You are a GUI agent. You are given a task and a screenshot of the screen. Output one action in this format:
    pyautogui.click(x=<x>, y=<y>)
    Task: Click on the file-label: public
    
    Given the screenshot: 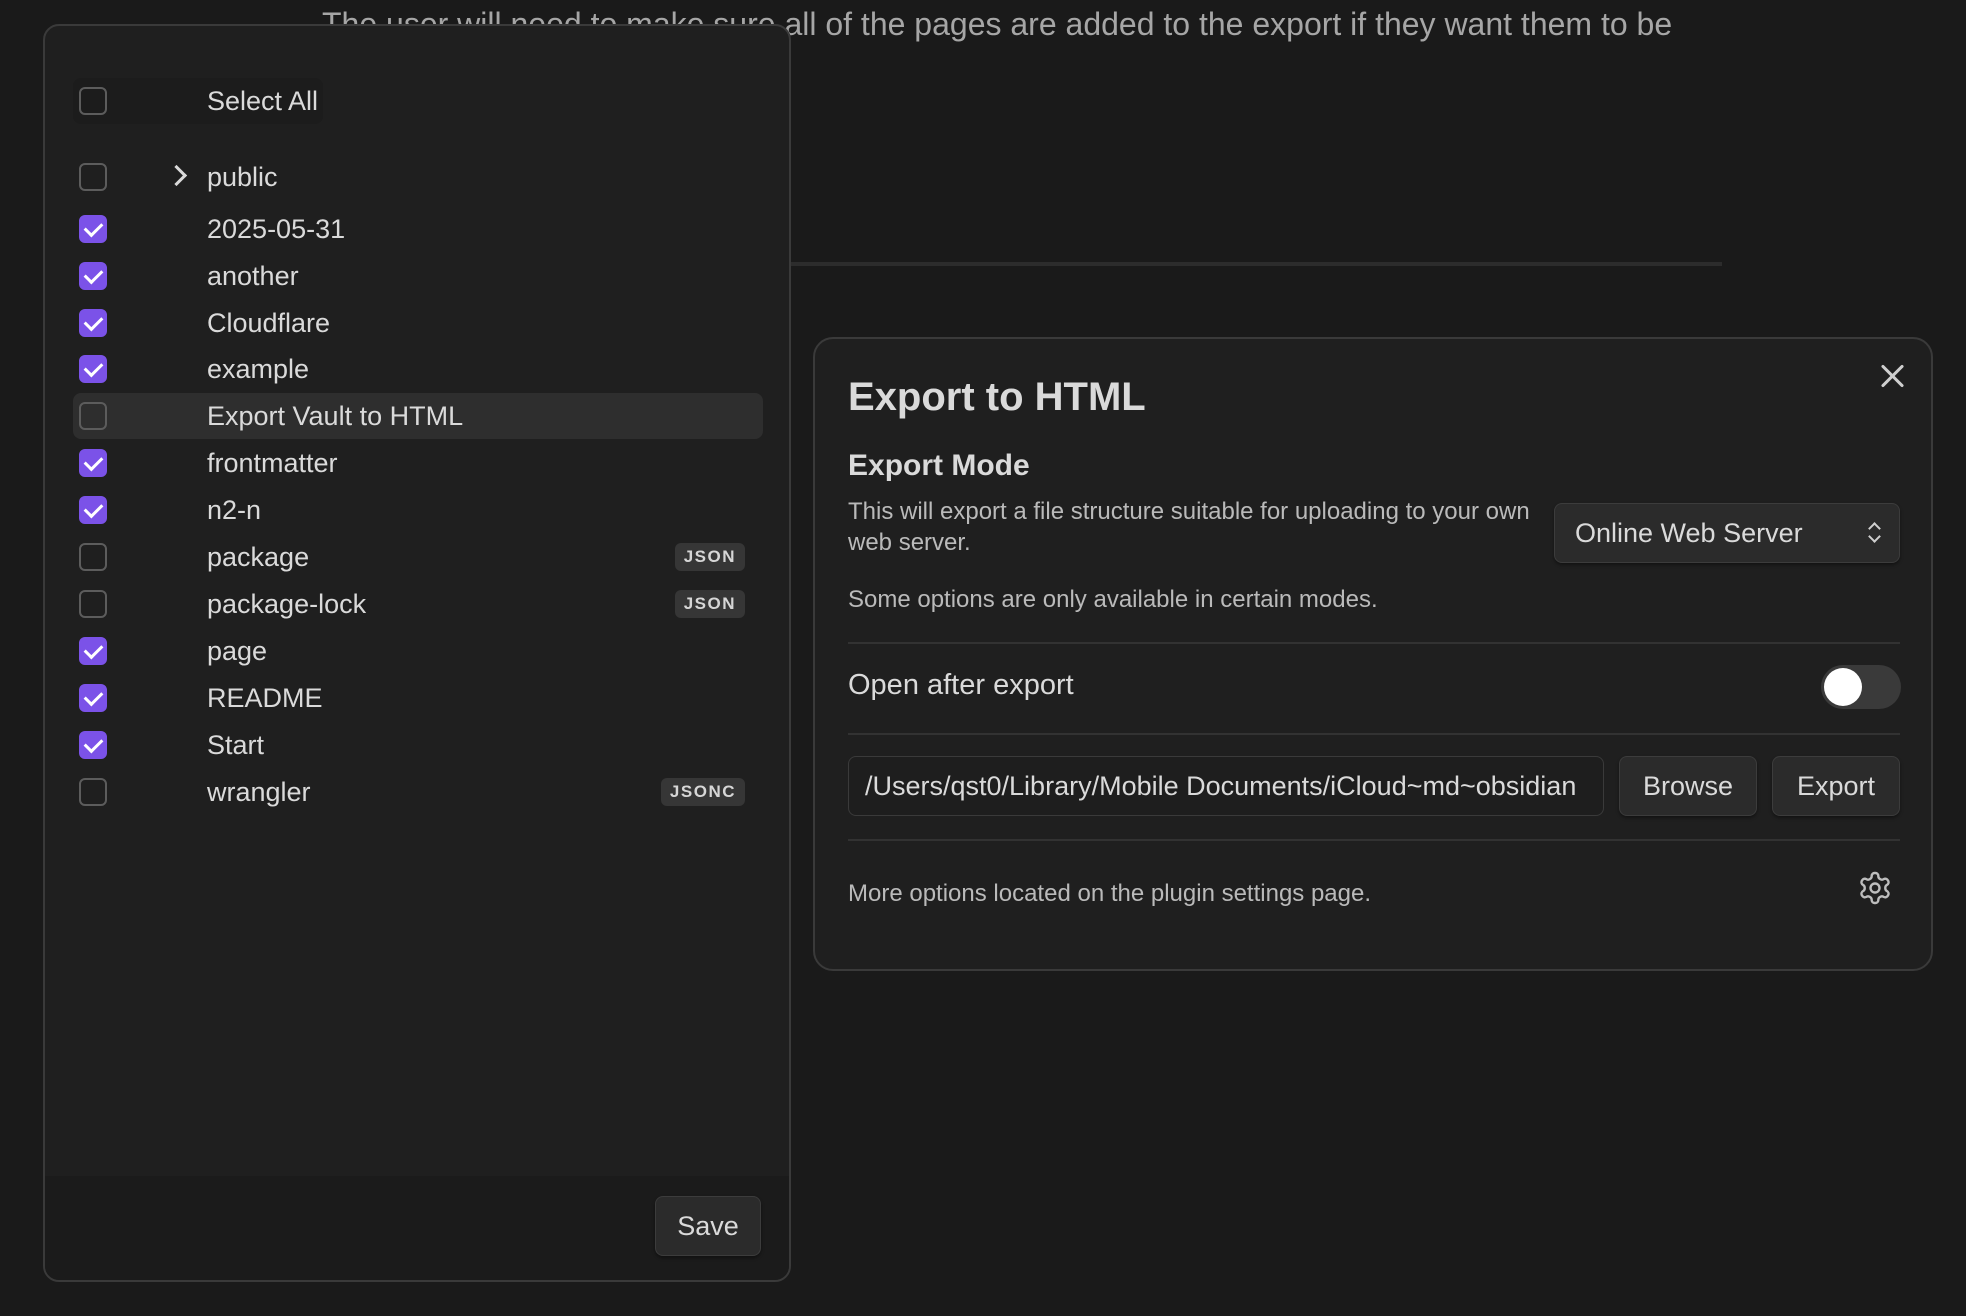 What is the action you would take?
    pyautogui.click(x=242, y=177)
    